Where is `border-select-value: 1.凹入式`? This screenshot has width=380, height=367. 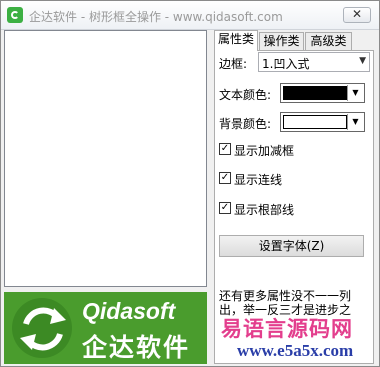
border-select-value: 1.凹入式 is located at coordinates (286, 64).